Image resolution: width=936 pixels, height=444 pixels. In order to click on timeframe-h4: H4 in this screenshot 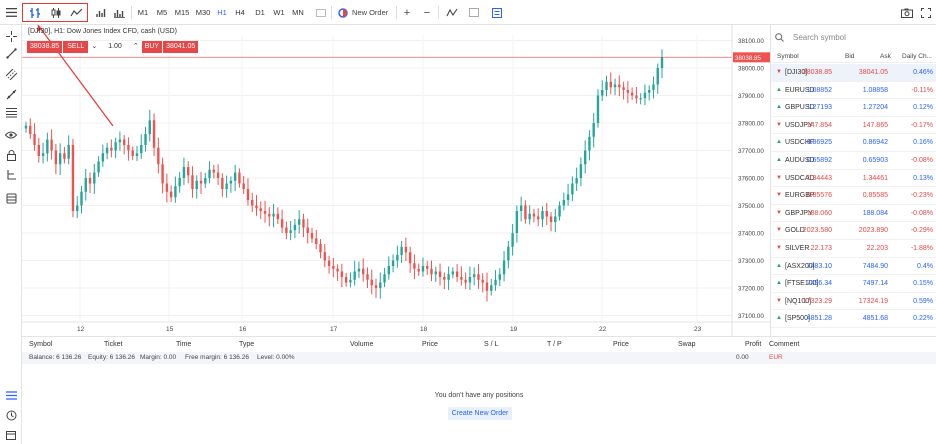, I will do `click(240, 12)`.